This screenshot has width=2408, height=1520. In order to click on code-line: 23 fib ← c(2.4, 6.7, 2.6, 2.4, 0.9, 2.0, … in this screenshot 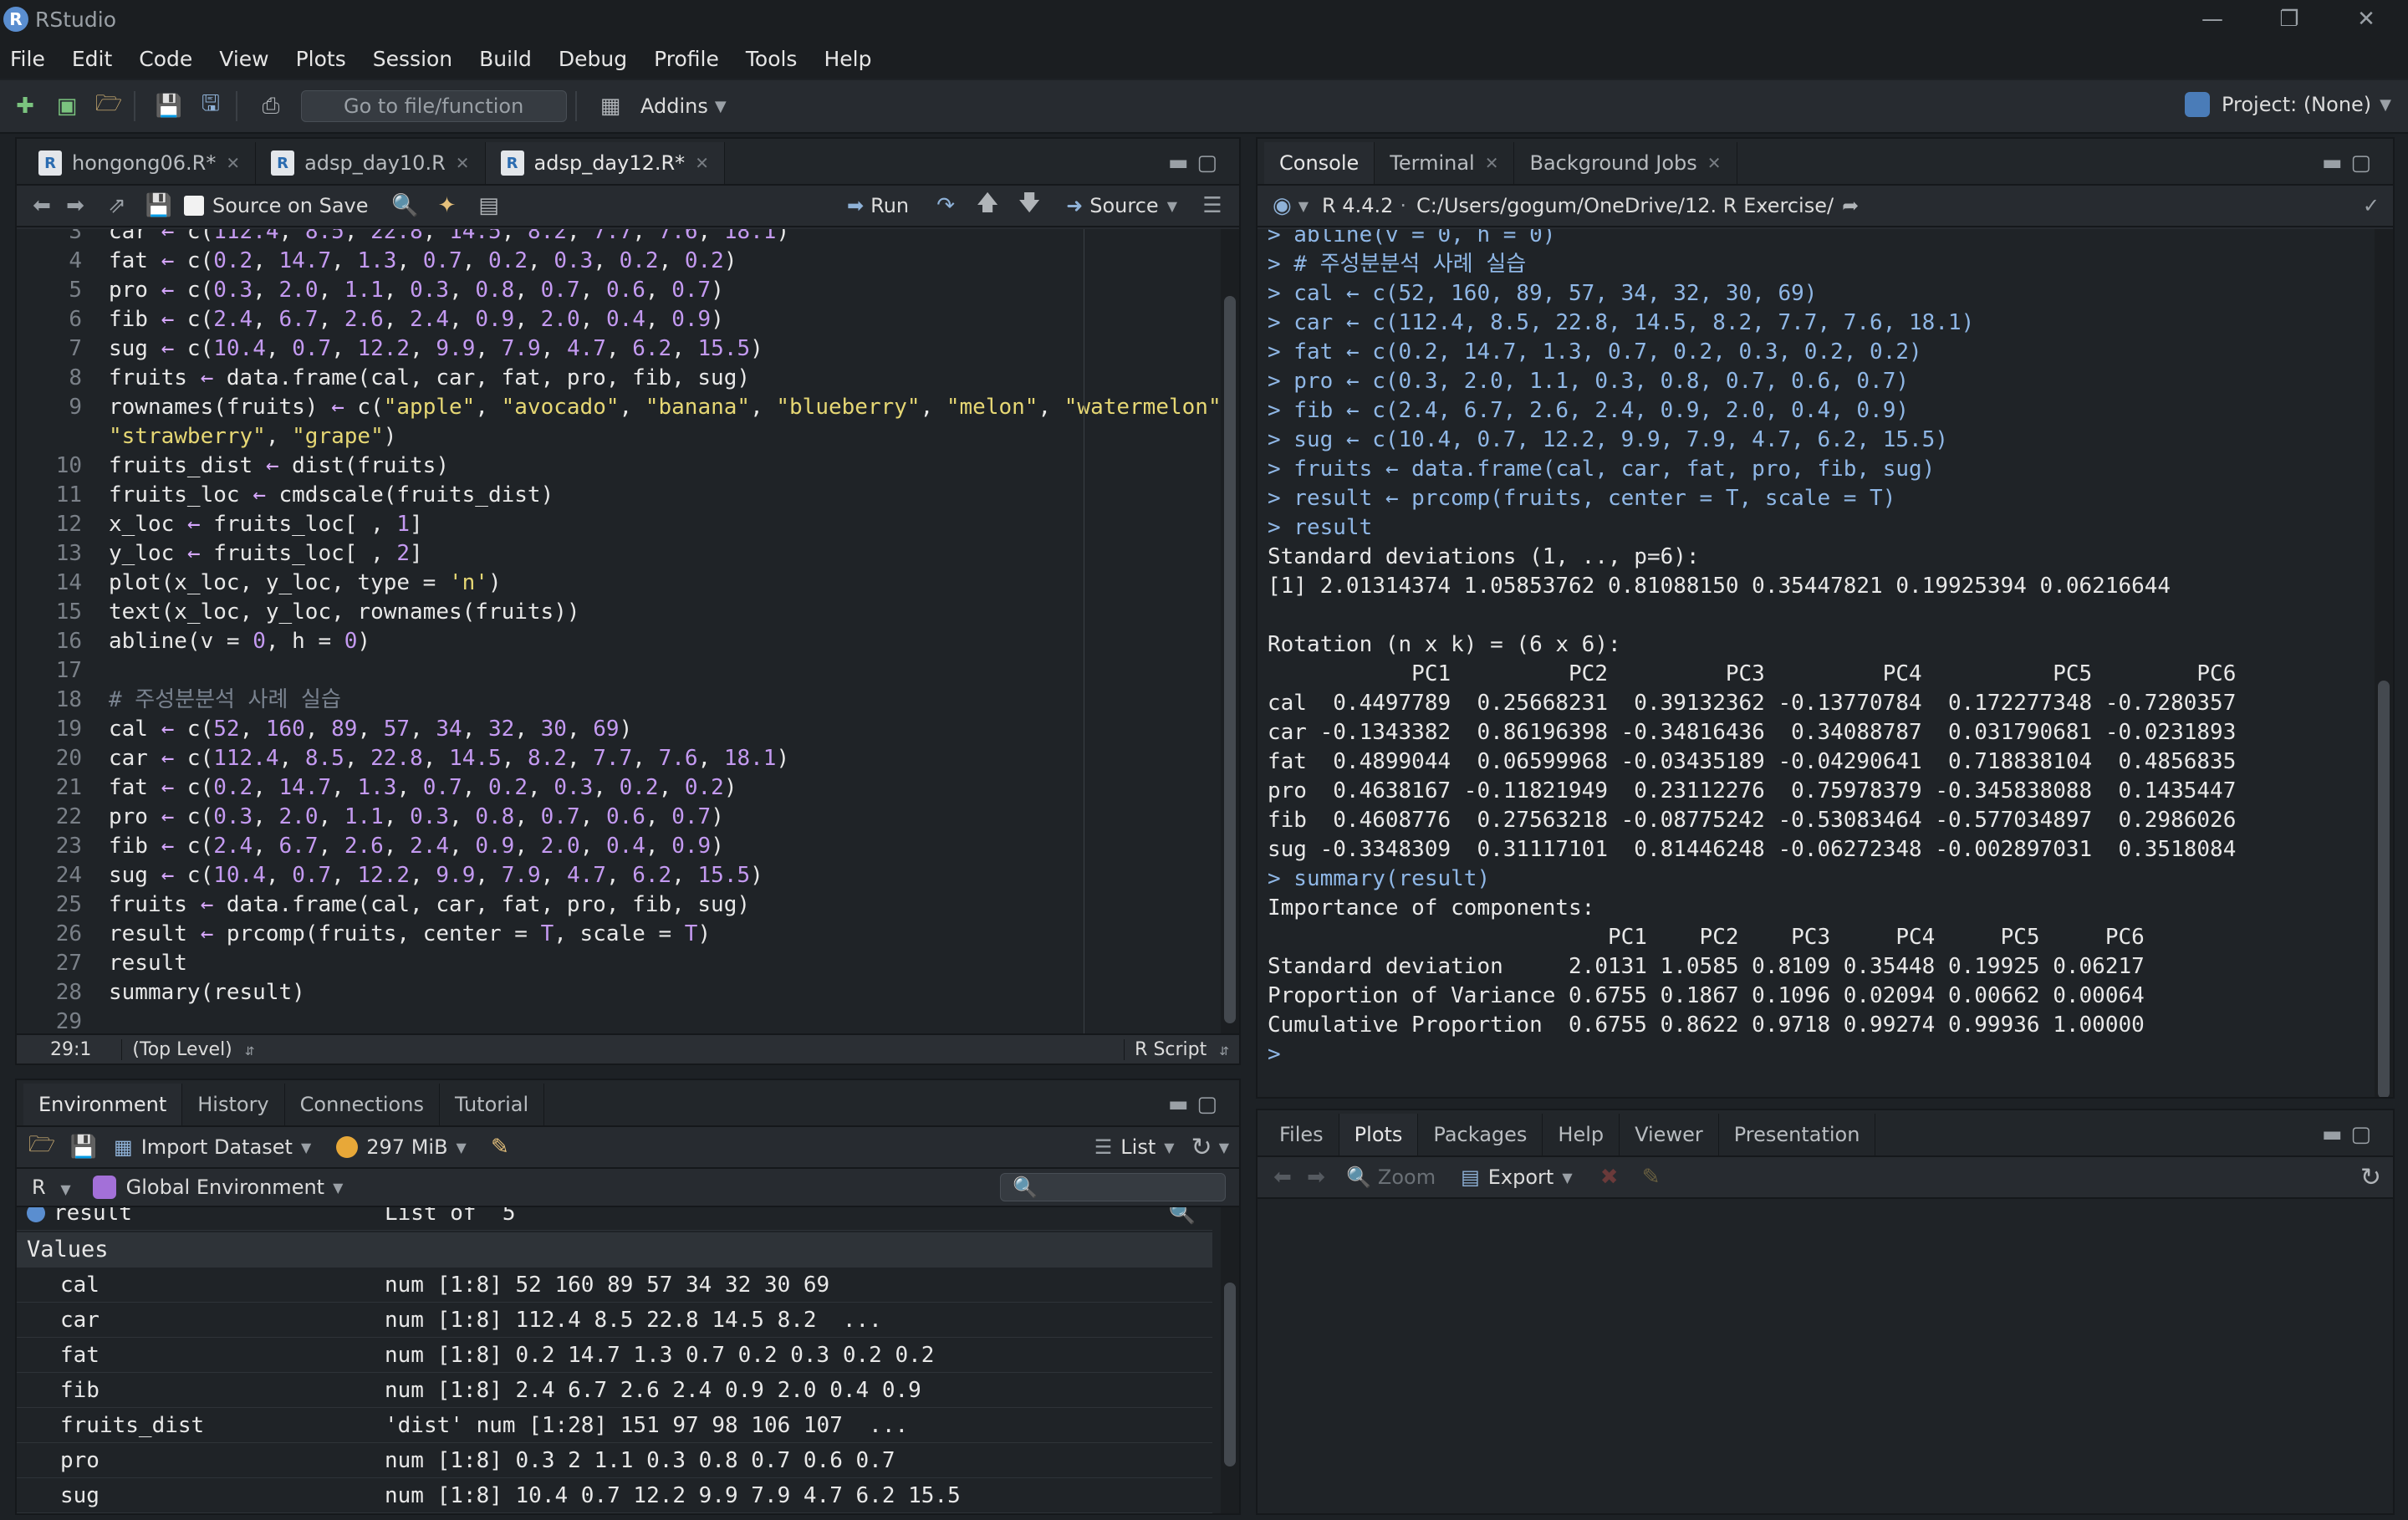, I will do `click(548, 847)`.